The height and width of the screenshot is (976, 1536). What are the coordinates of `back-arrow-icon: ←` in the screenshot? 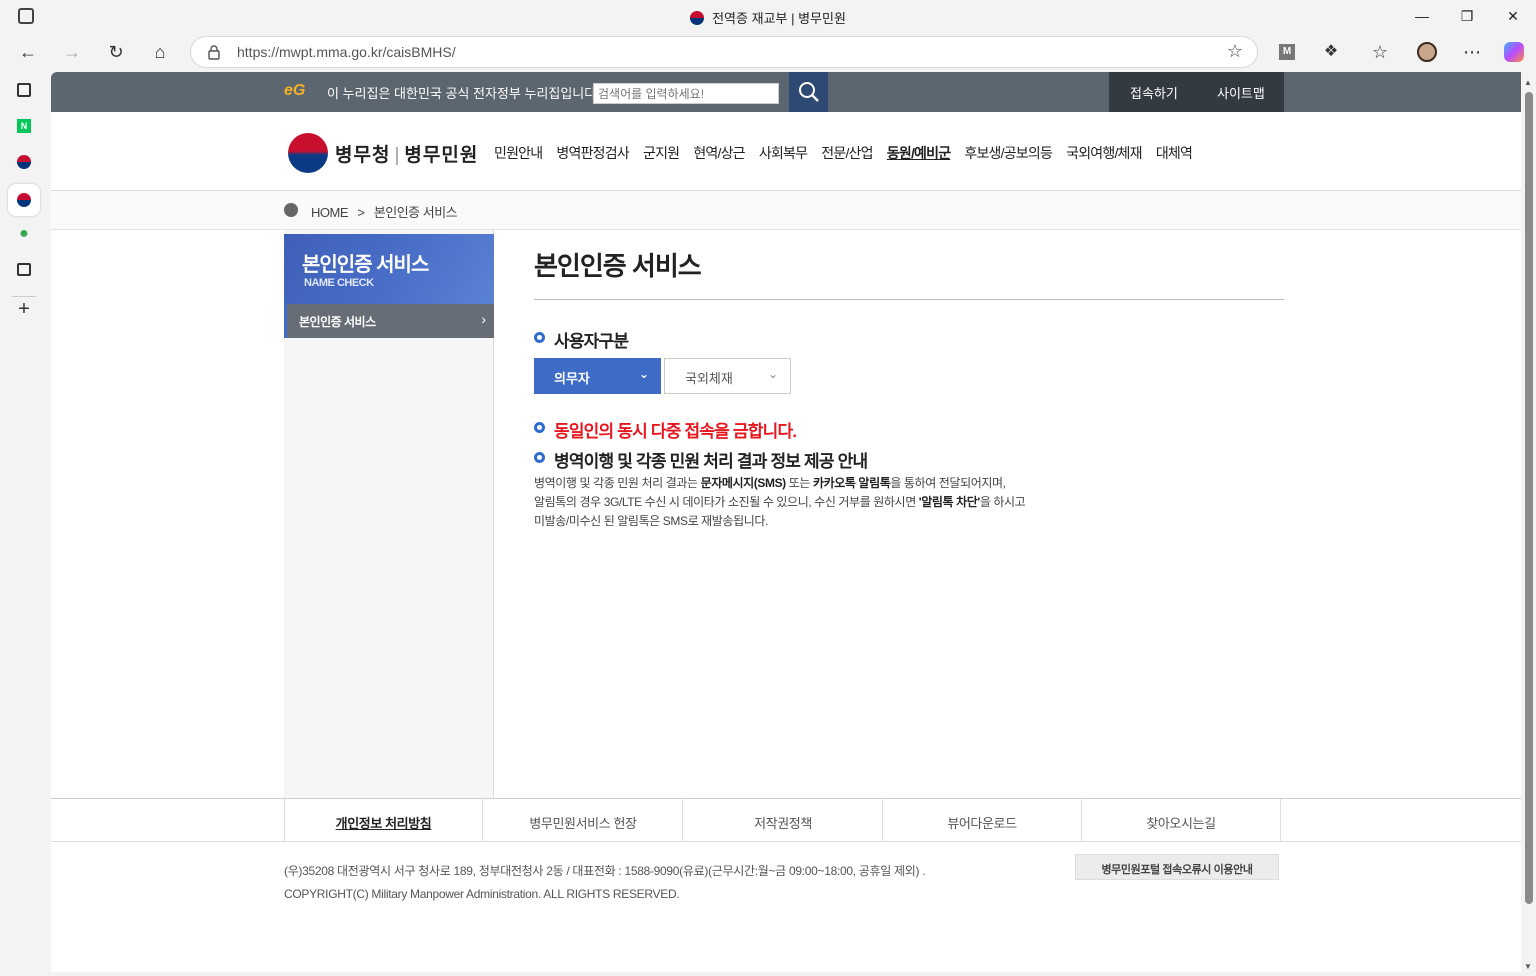 It's located at (28, 52).